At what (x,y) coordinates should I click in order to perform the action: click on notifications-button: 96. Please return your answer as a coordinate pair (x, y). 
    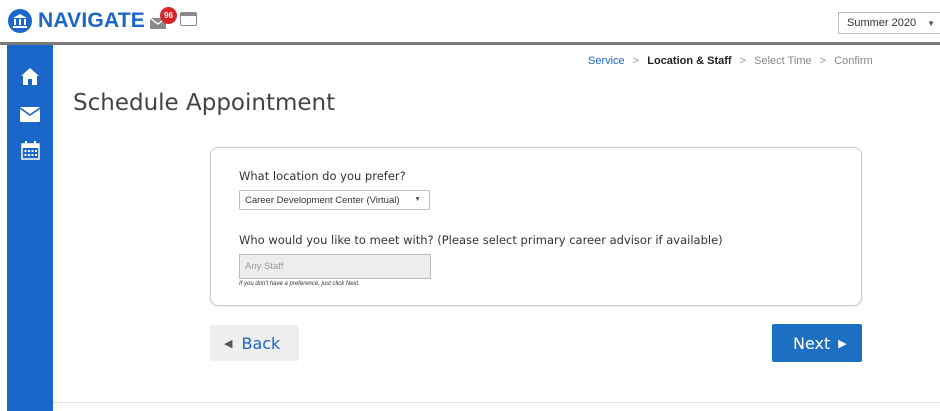
    Looking at the image, I should click on (163, 19).